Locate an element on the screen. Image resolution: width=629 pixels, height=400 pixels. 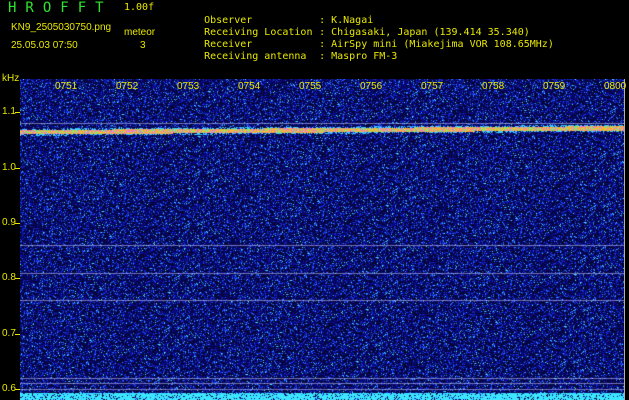
app-title: HROFFT is located at coordinates (60, 8).